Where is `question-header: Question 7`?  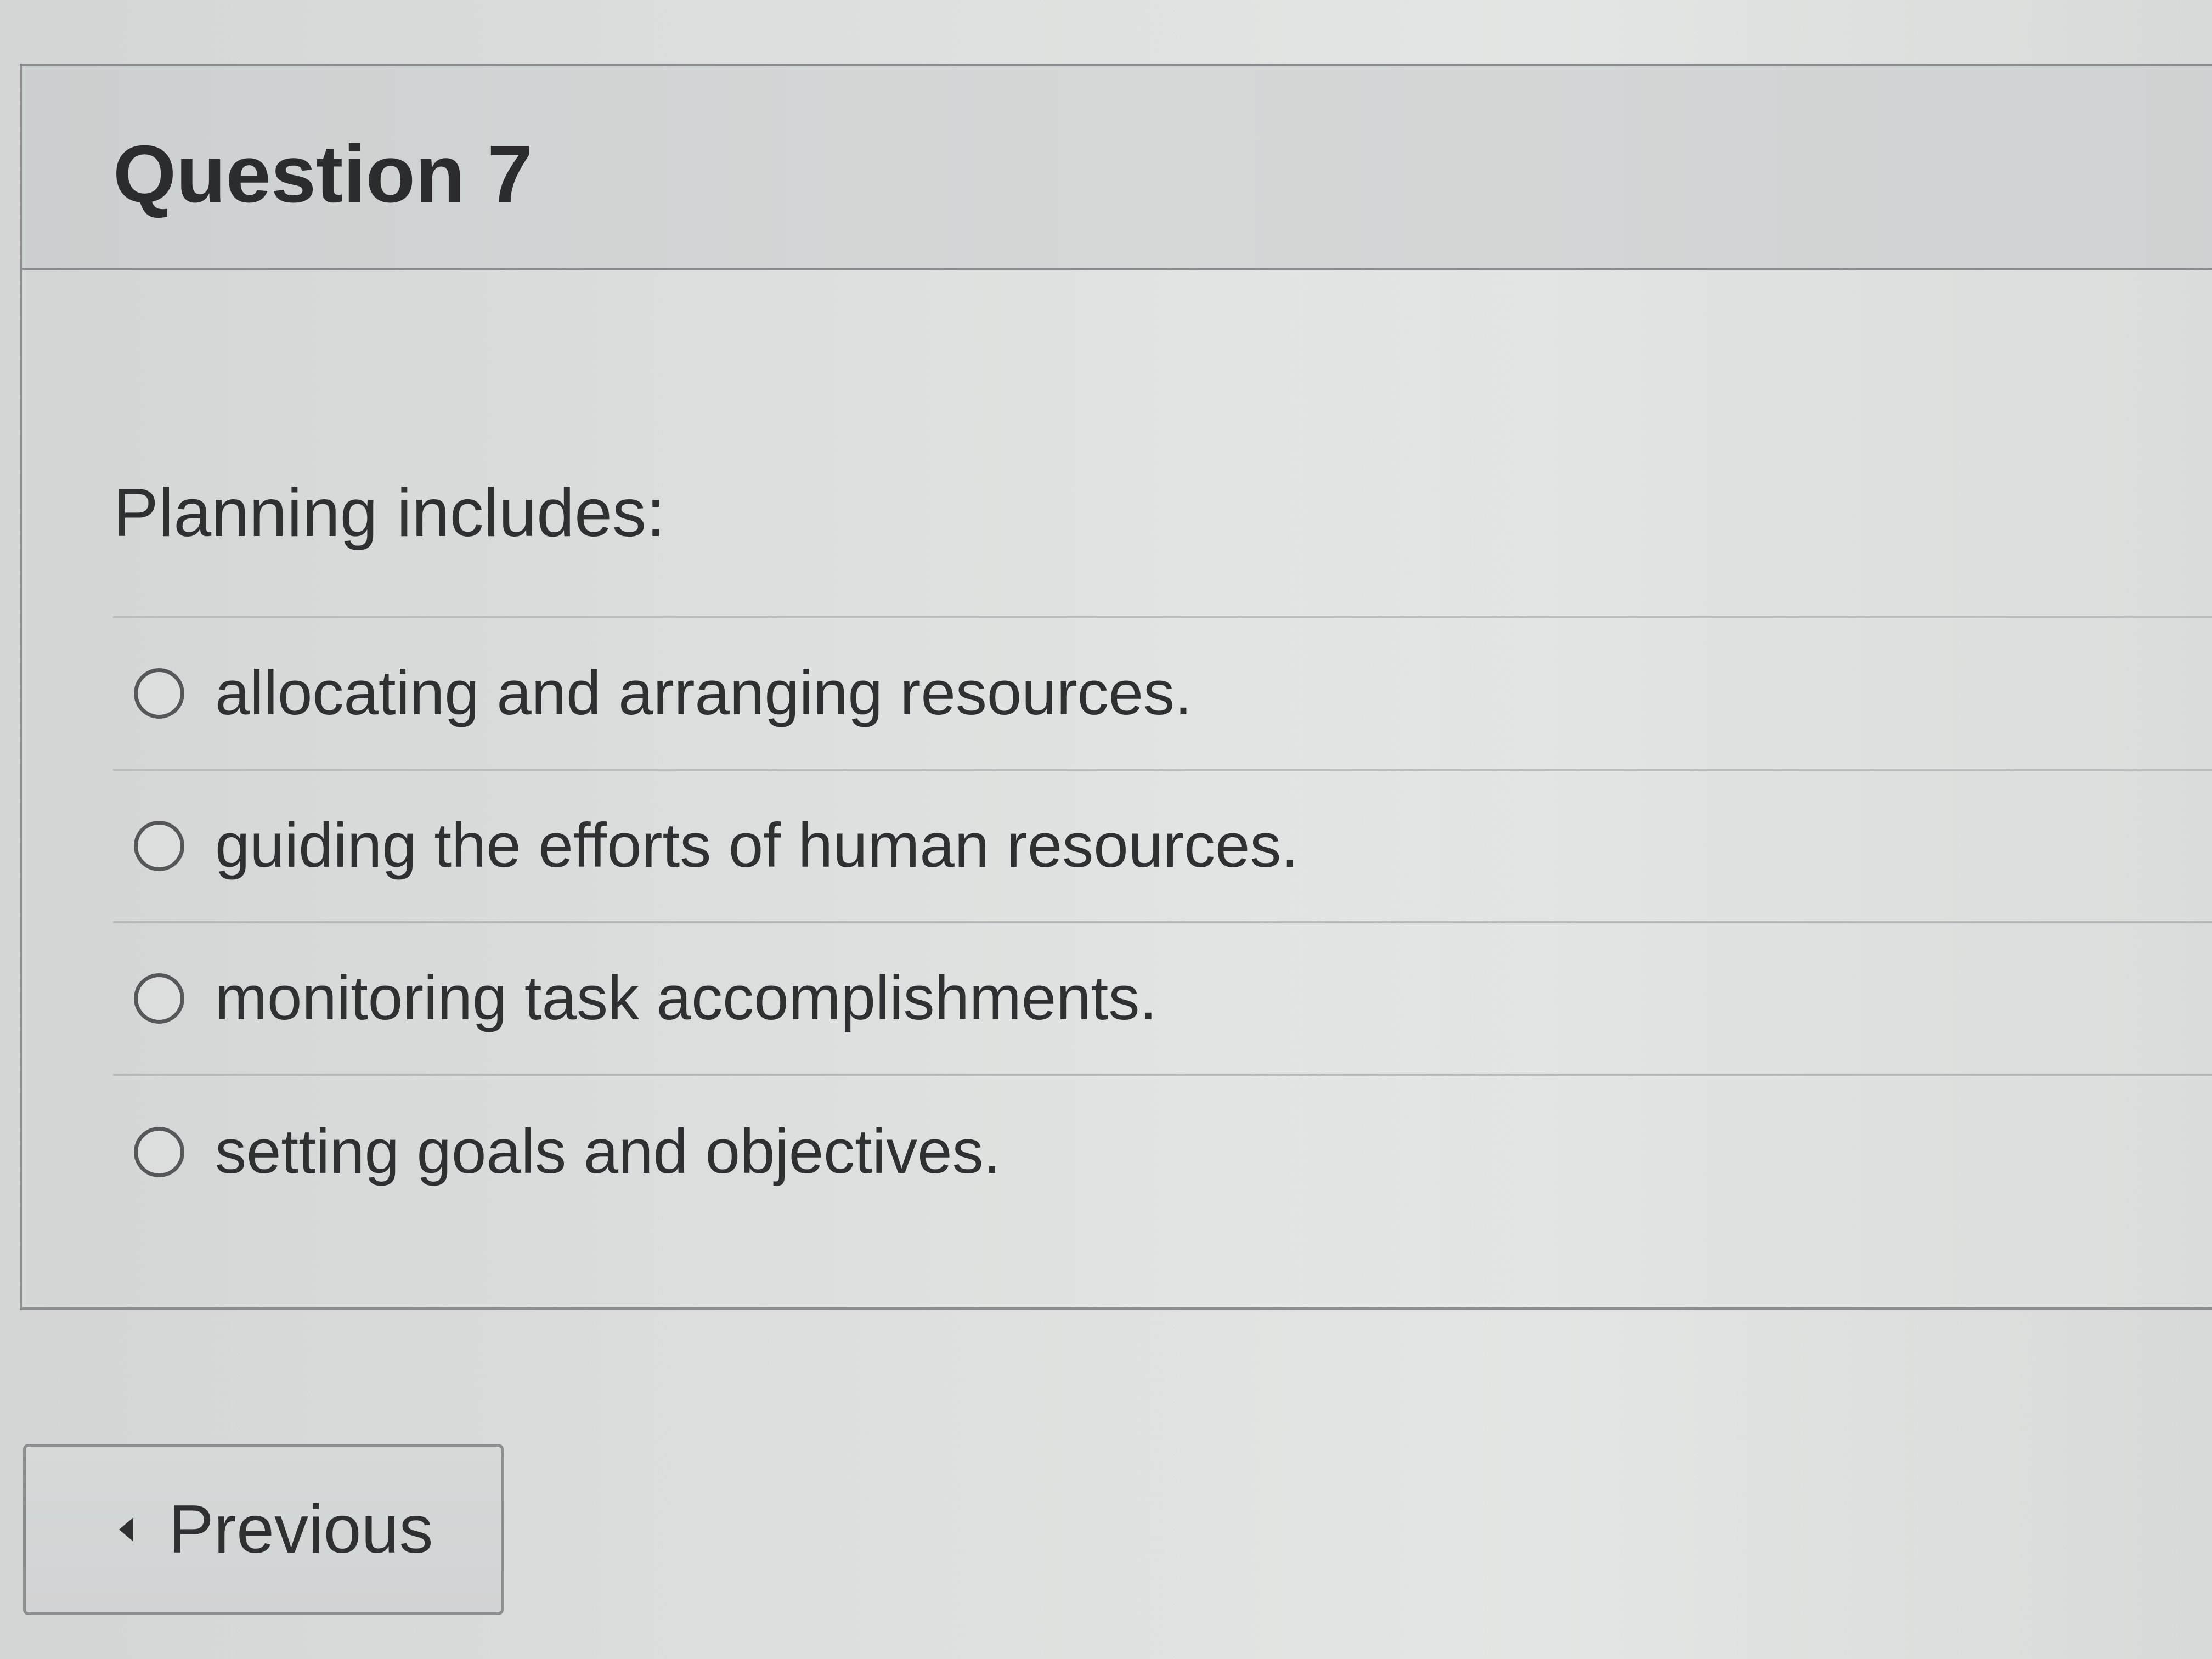 question-header: Question 7 is located at coordinates (1117, 168).